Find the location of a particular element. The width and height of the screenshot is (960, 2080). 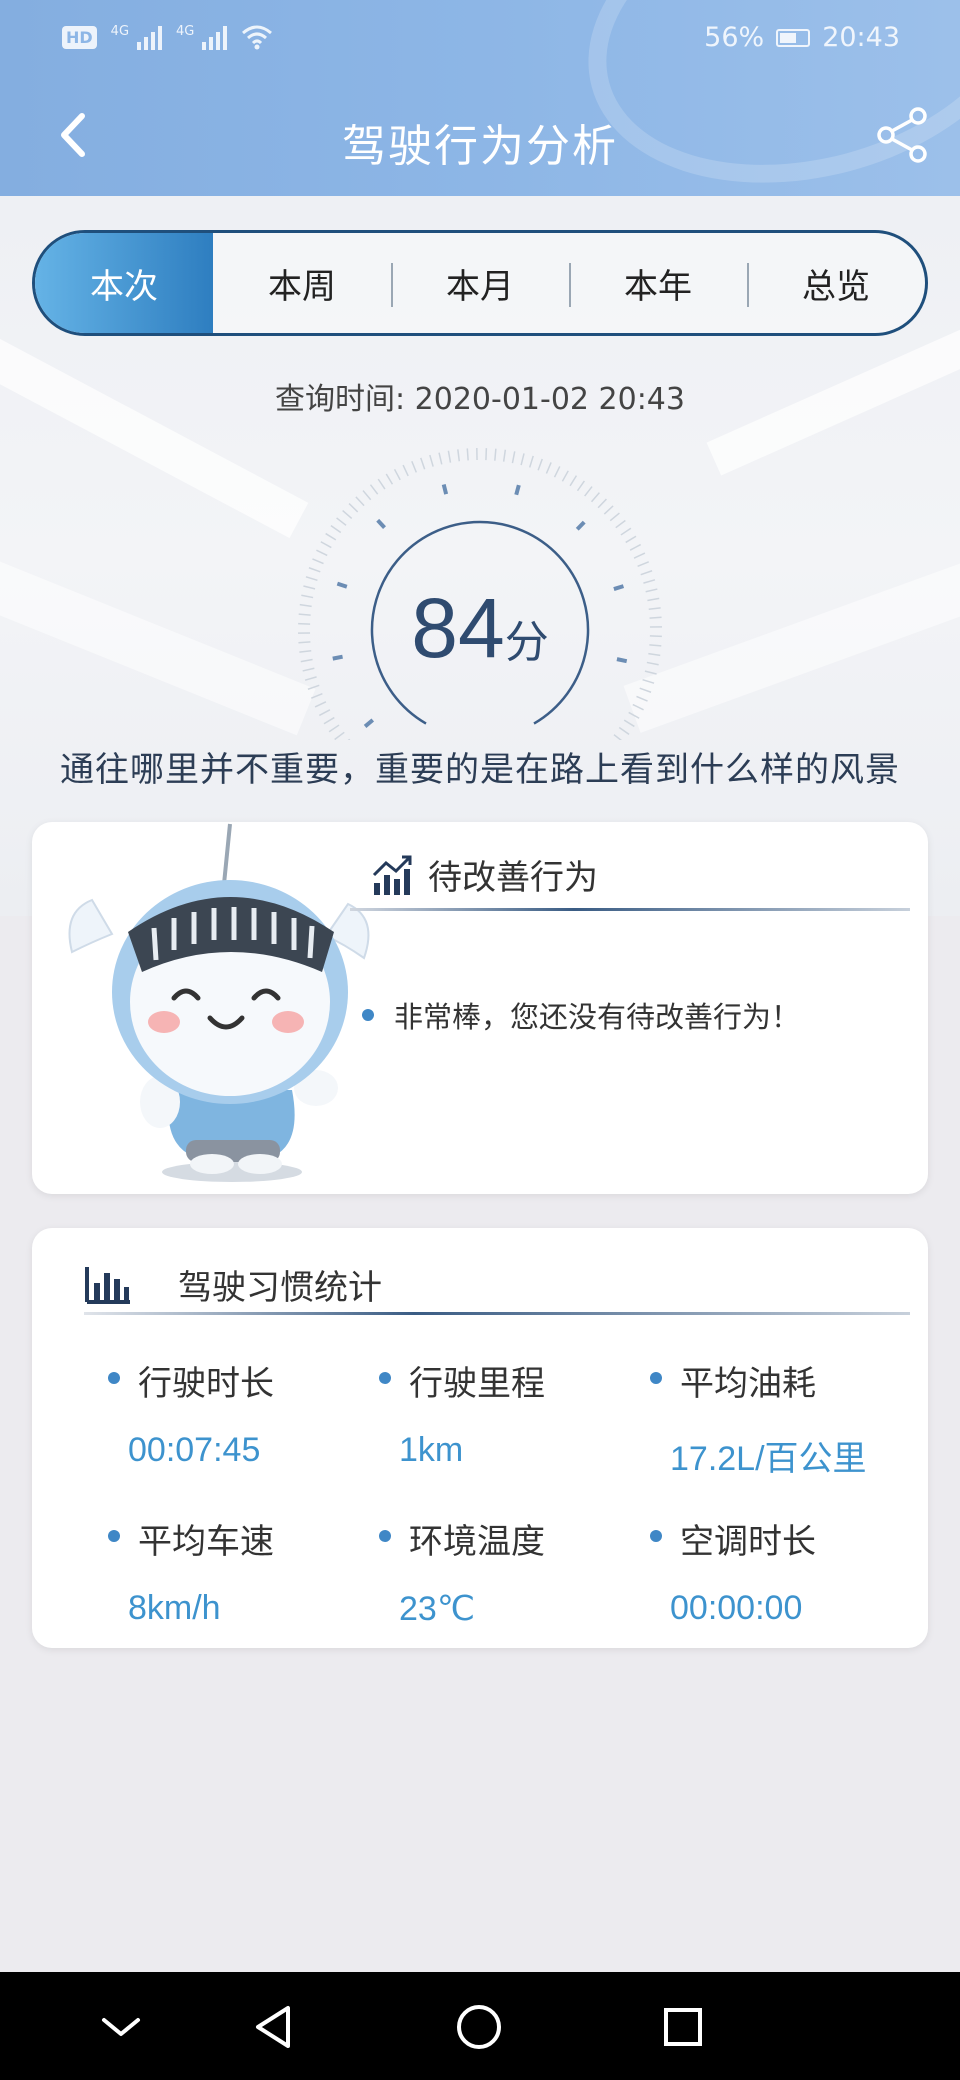

tab-month: 本月 is located at coordinates (480, 283).